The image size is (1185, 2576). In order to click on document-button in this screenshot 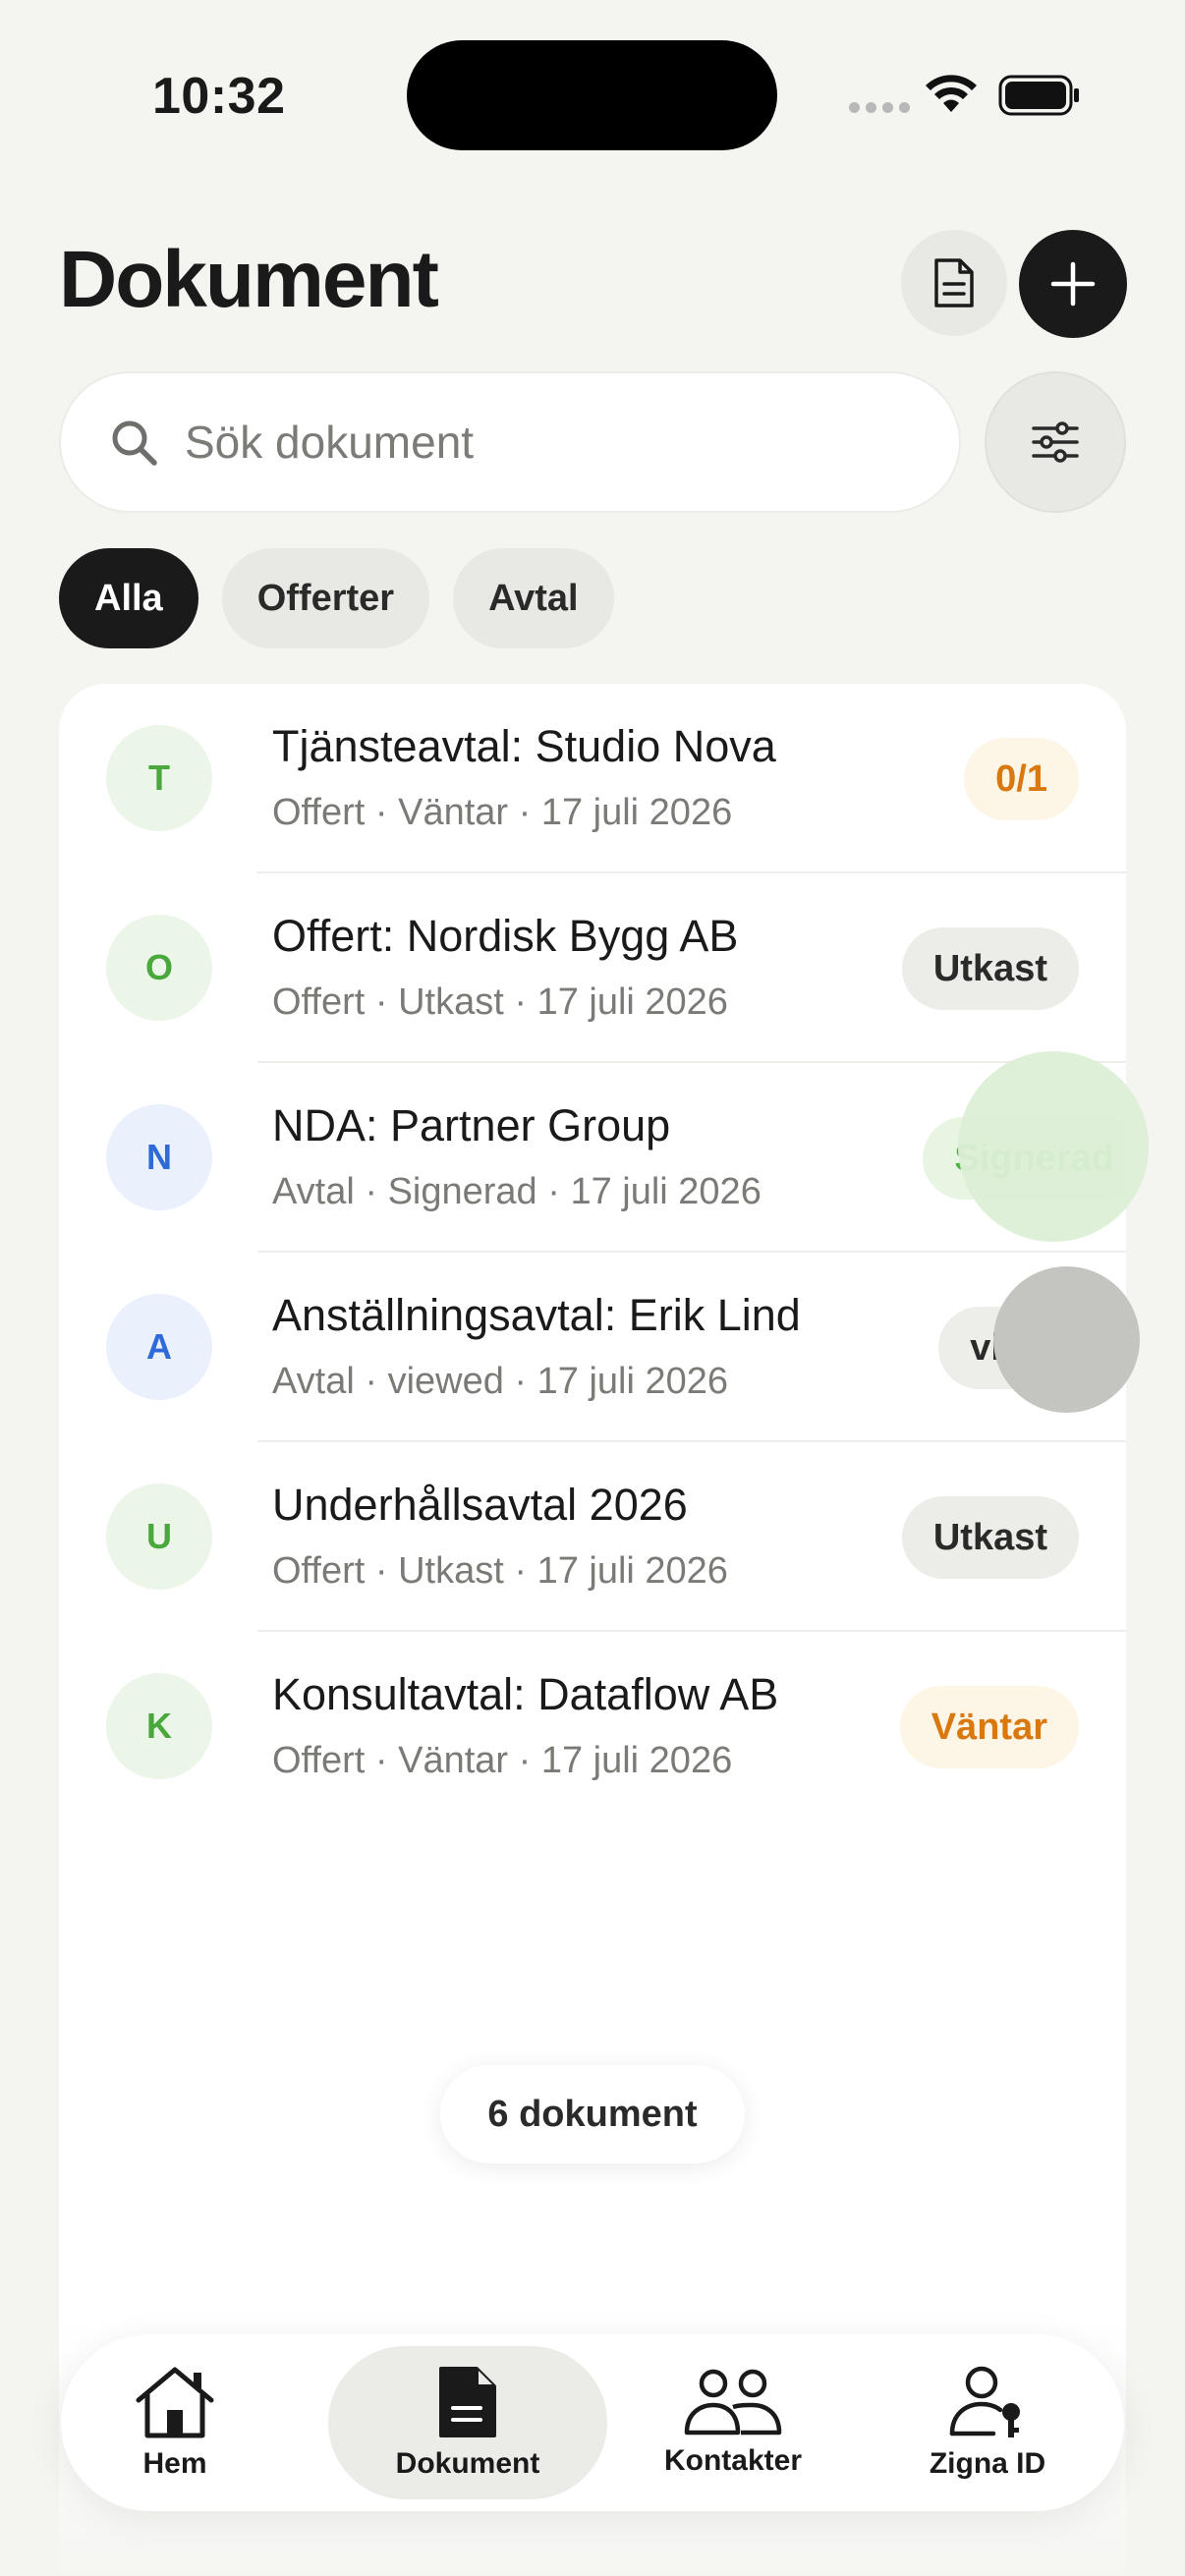, I will do `click(954, 283)`.